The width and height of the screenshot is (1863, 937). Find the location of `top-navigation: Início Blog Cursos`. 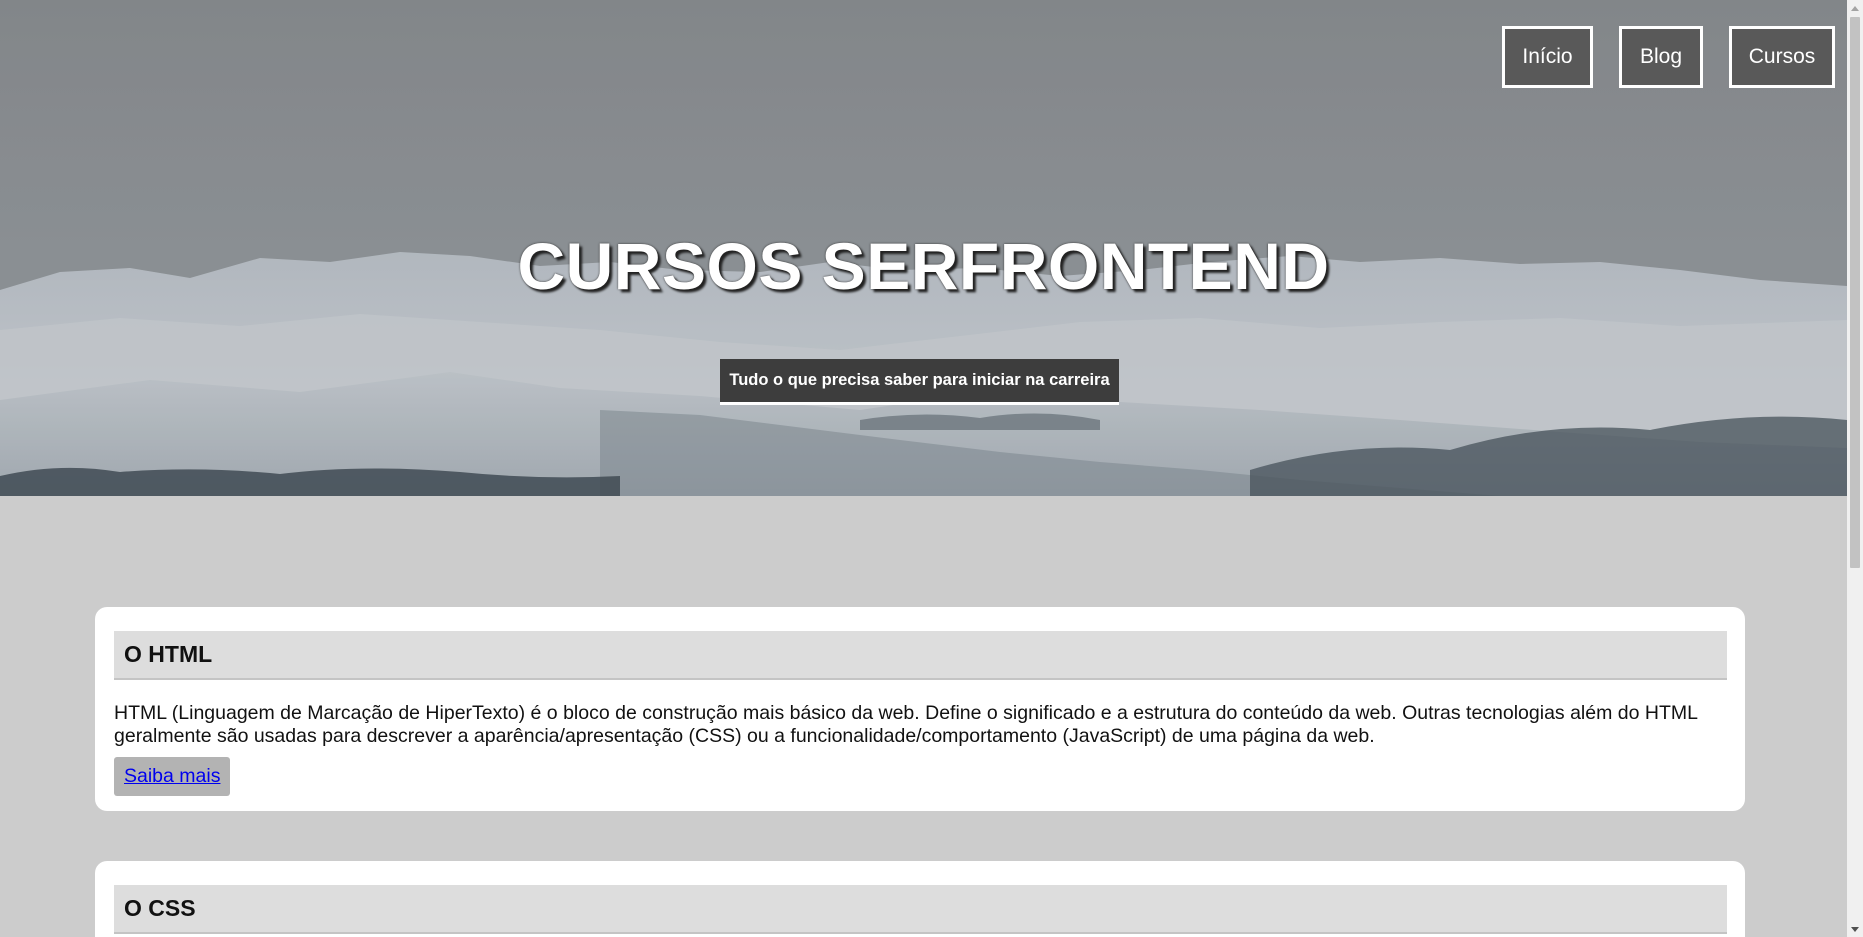

top-navigation: Início Blog Cursos is located at coordinates (1668, 57).